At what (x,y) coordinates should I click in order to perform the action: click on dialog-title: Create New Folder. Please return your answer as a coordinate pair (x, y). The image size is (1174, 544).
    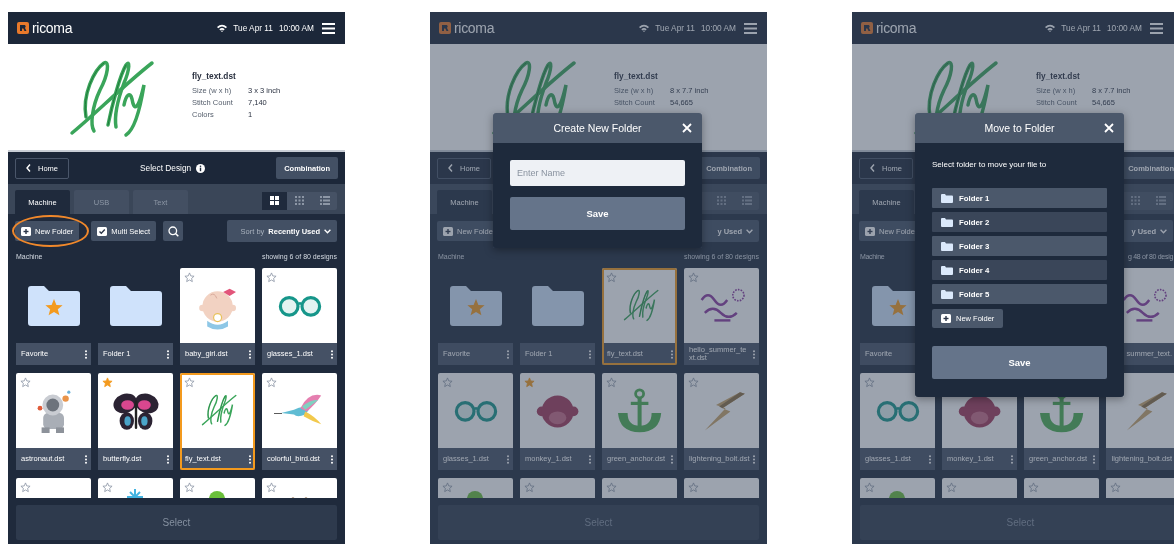
    Looking at the image, I should click on (597, 128).